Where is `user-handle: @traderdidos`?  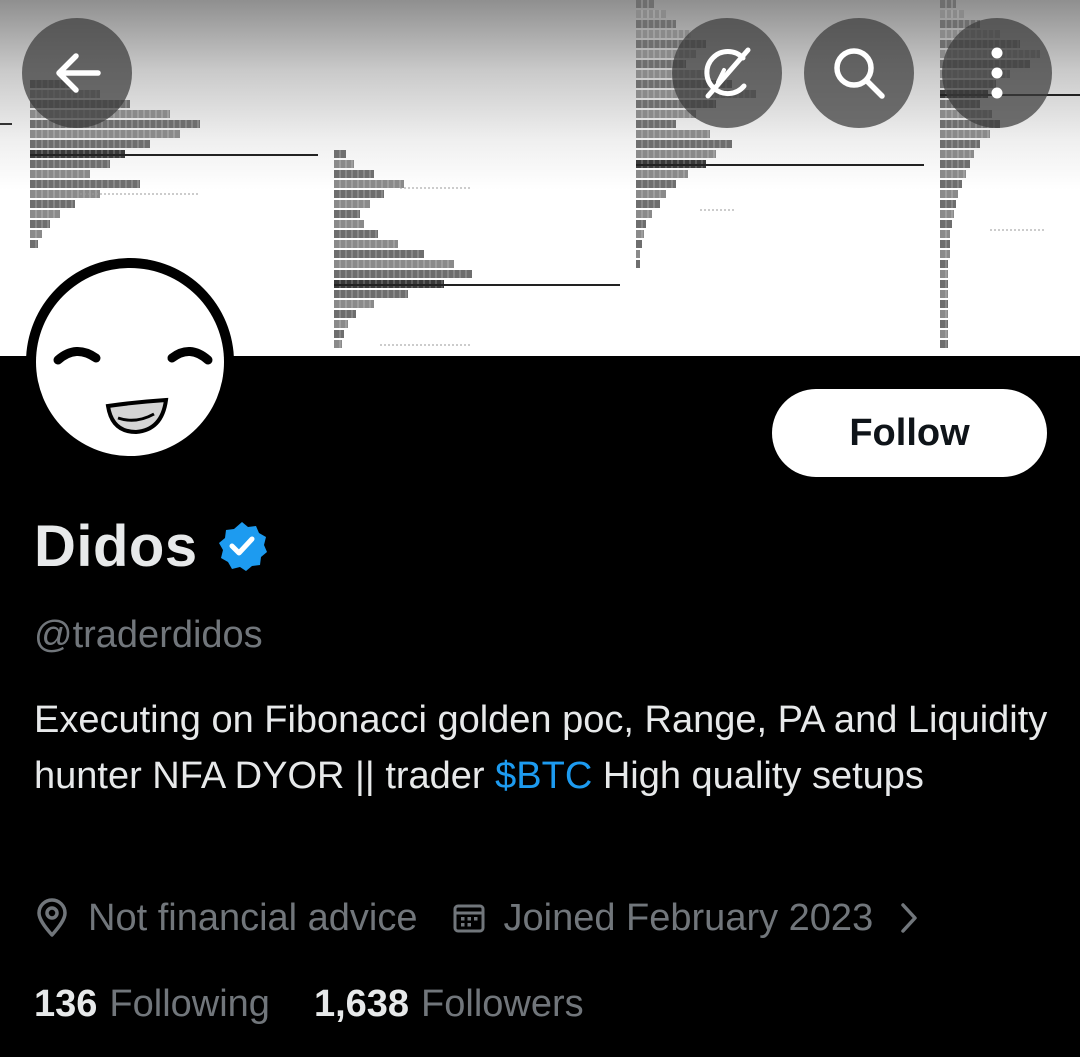
user-handle: @traderdidos is located at coordinates (148, 635).